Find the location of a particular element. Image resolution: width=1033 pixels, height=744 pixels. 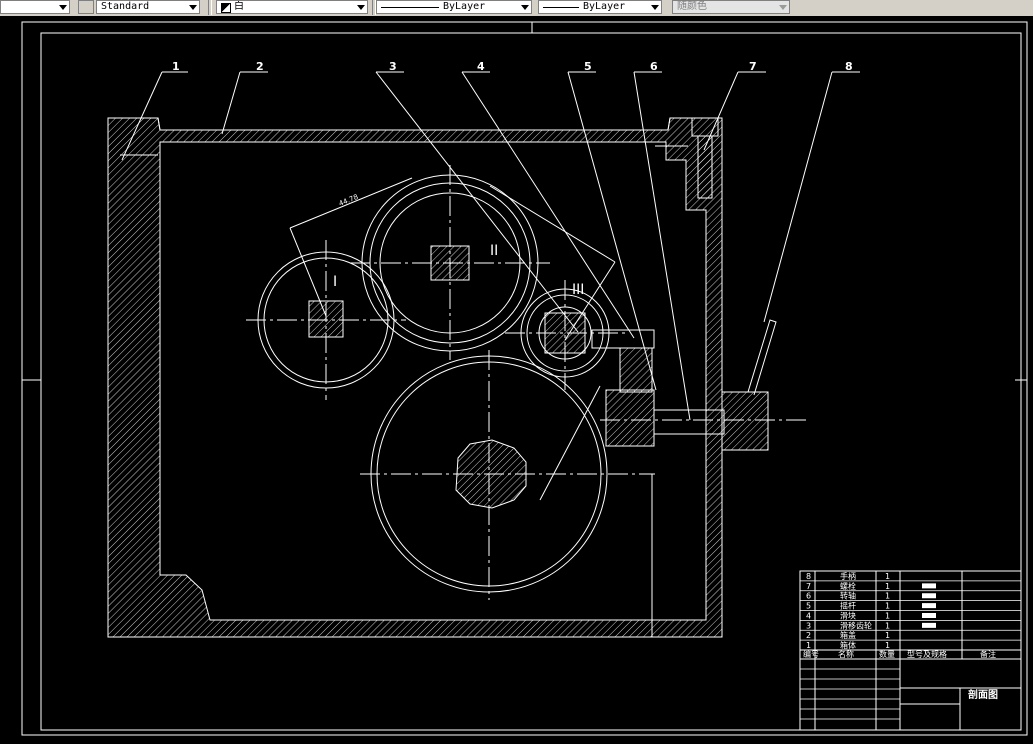

drawing-title: 剖面图 is located at coordinates (983, 694).